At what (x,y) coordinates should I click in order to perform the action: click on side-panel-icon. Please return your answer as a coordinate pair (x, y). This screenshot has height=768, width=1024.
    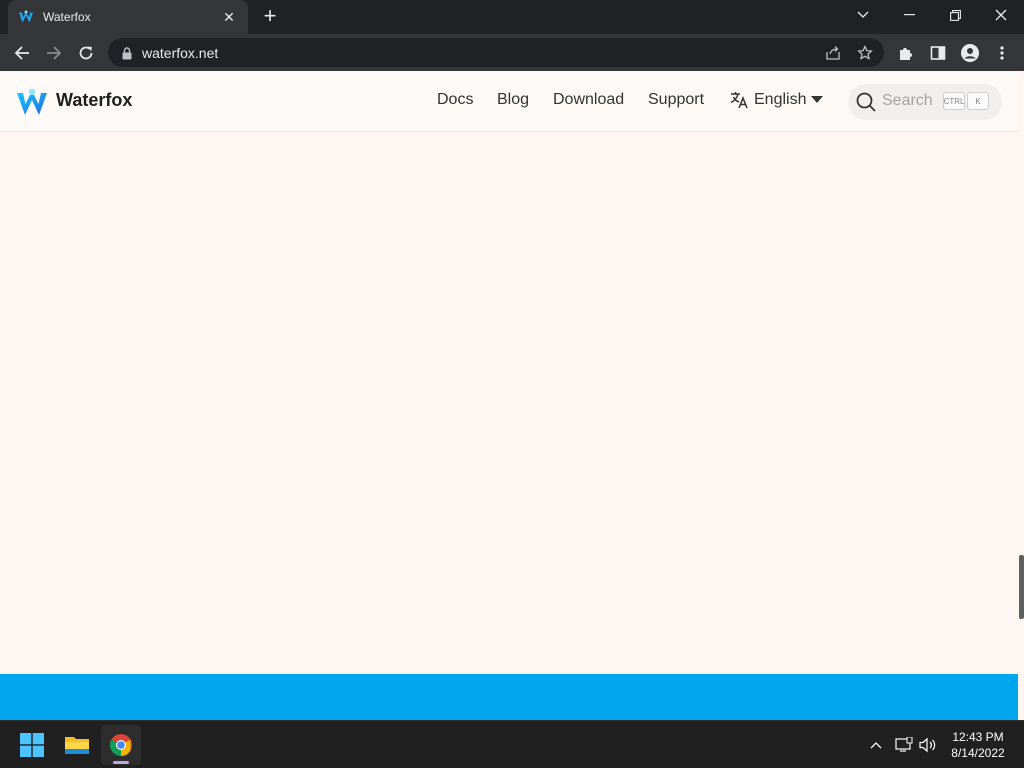
    Looking at the image, I should click on (938, 53).